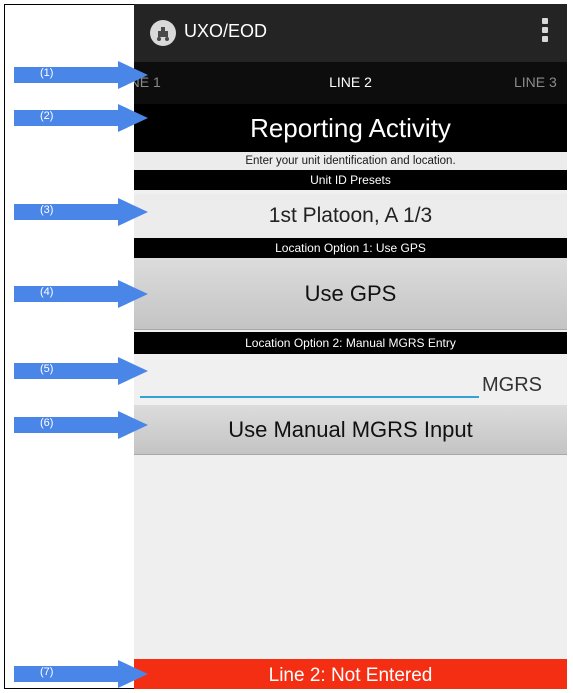 This screenshot has height=693, width=573. I want to click on gps-option-header: Location Option 1: Use GPS, so click(350, 248).